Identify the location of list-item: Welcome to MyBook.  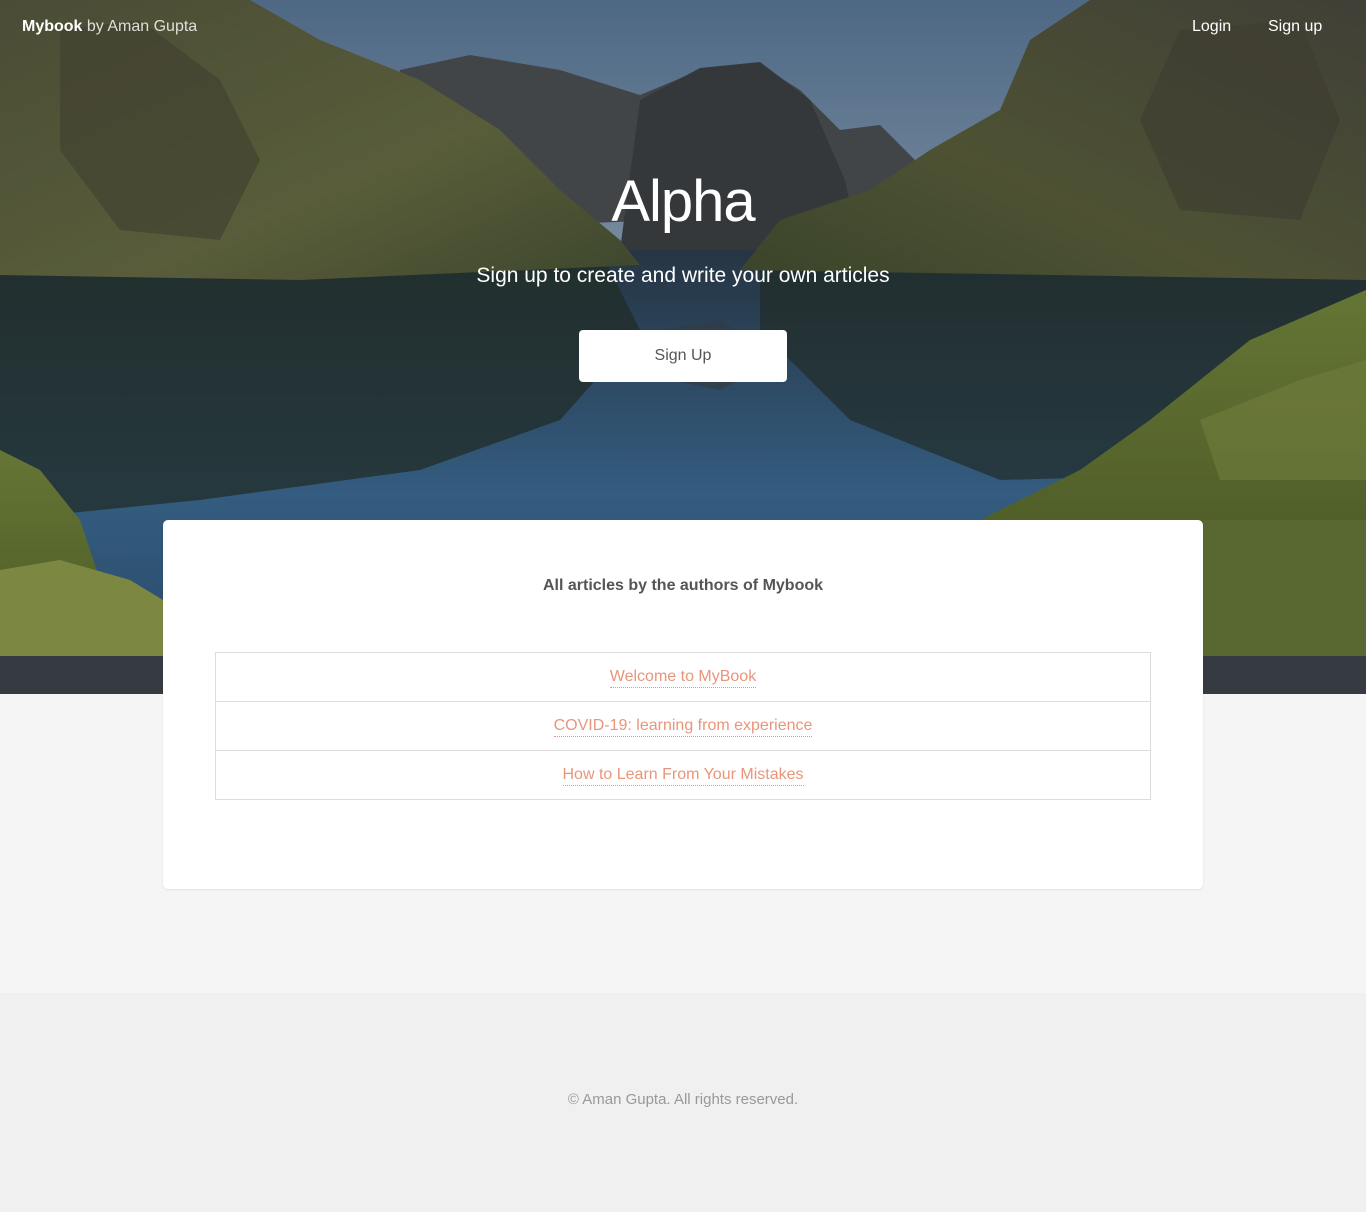
(683, 677).